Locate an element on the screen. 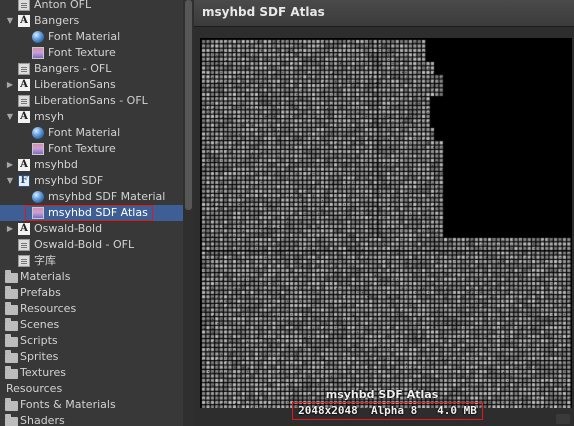 This screenshot has height=426, width=574. tree-item: Anton OFL is located at coordinates (91, 6).